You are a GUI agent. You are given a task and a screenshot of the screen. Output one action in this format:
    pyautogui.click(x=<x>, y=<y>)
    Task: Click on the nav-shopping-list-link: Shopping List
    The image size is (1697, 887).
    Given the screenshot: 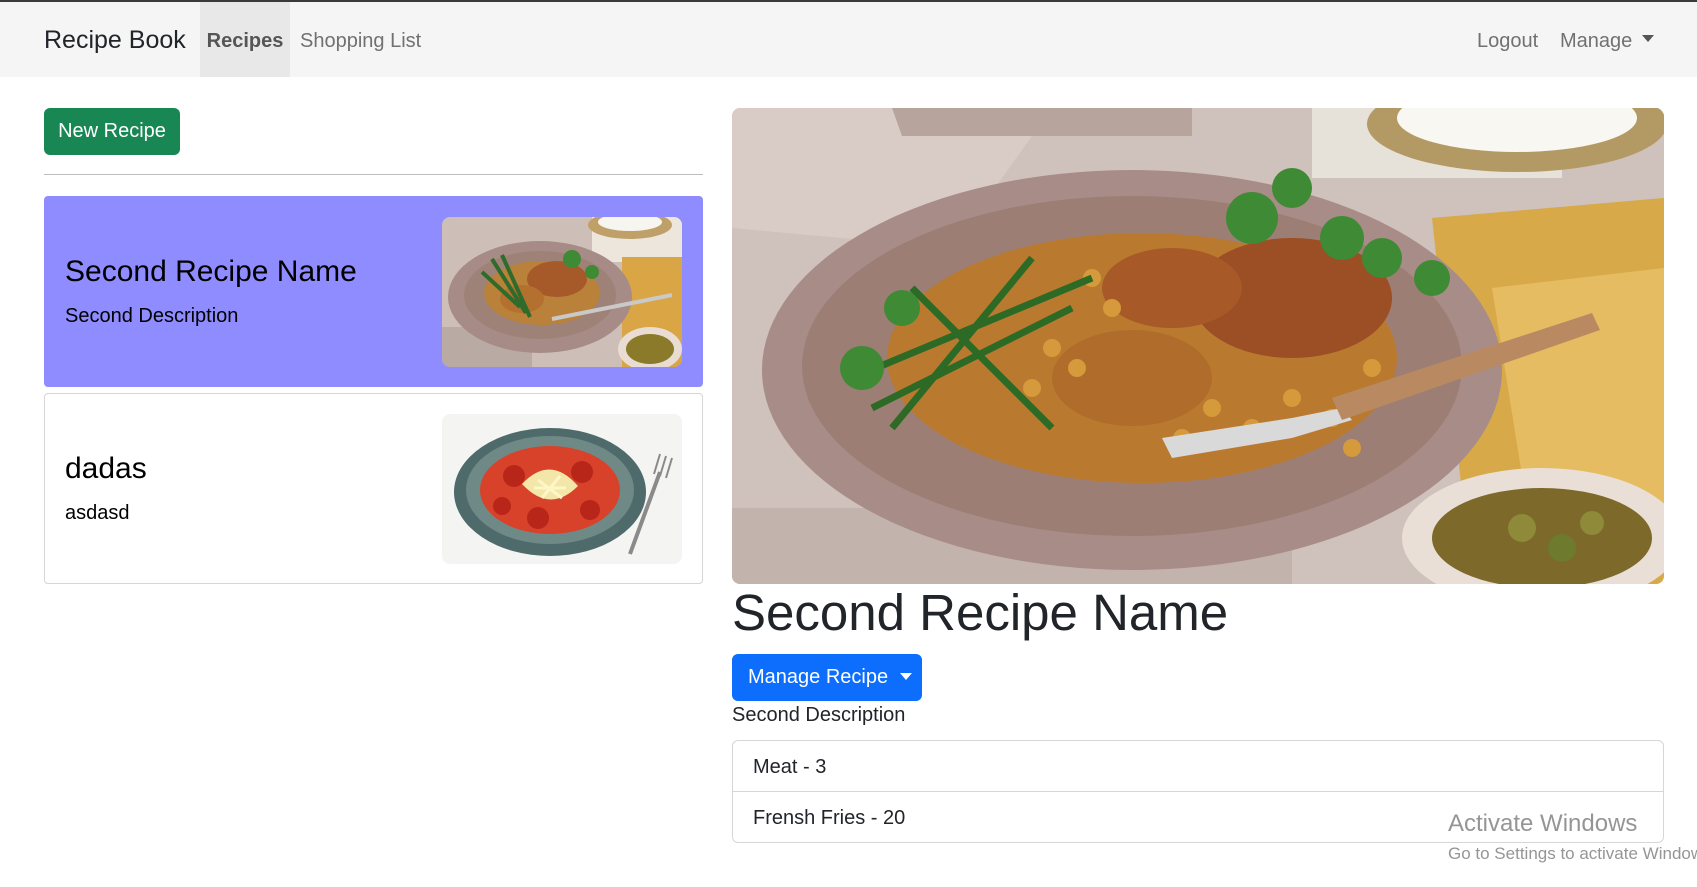 What is the action you would take?
    pyautogui.click(x=360, y=39)
    